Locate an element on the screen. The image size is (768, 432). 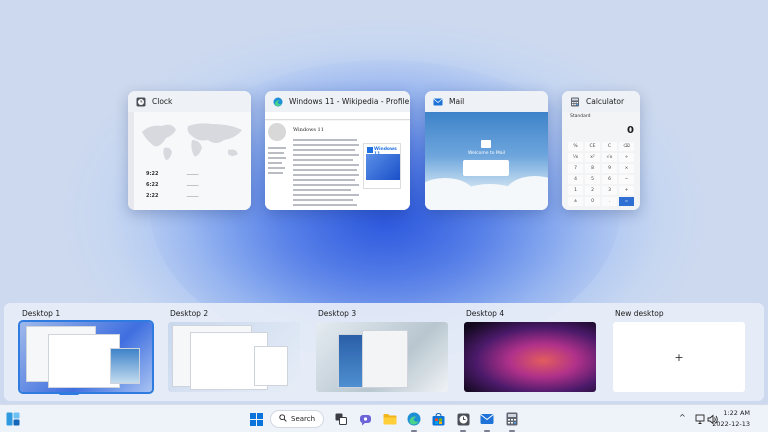
search-button: Search is located at coordinates (297, 419).